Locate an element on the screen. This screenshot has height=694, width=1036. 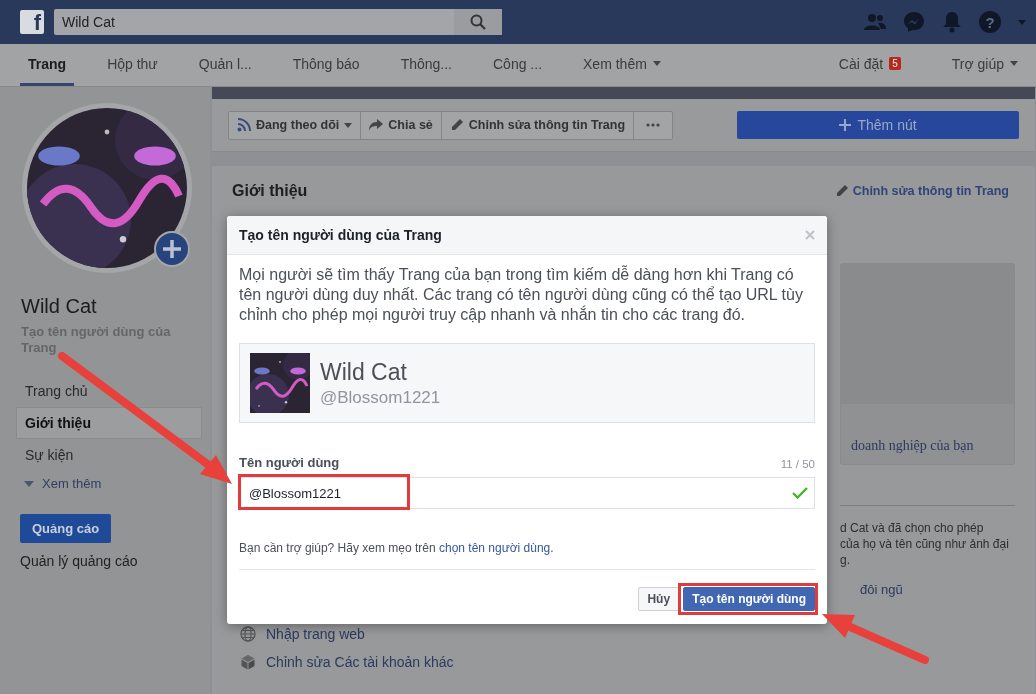
sidebar-item: Giới thiệu is located at coordinates (109, 423).